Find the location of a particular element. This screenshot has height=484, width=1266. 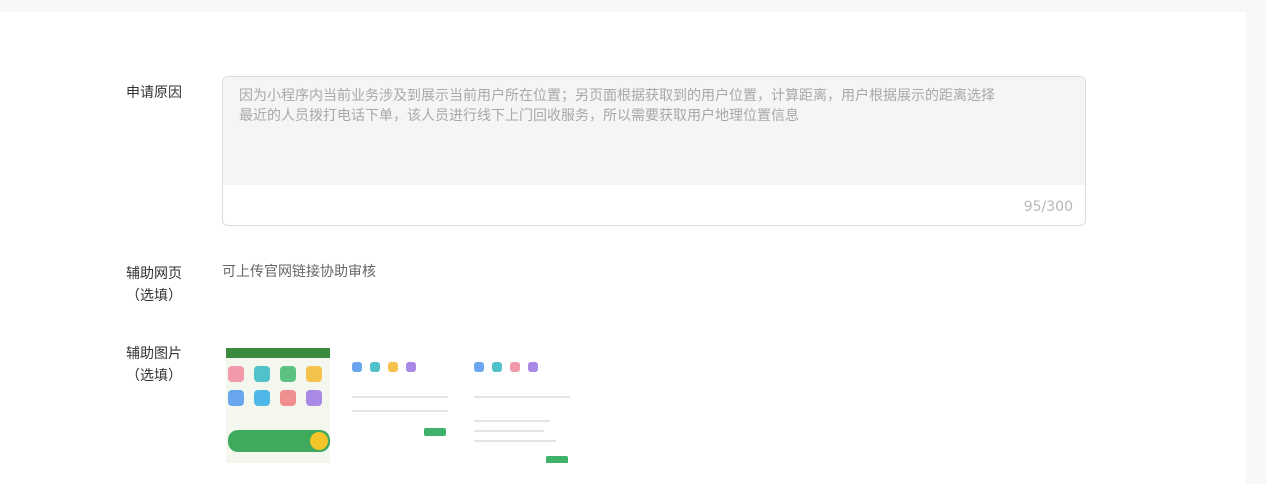

webpage-label: 辅助网页 （选填） is located at coordinates (154, 285).